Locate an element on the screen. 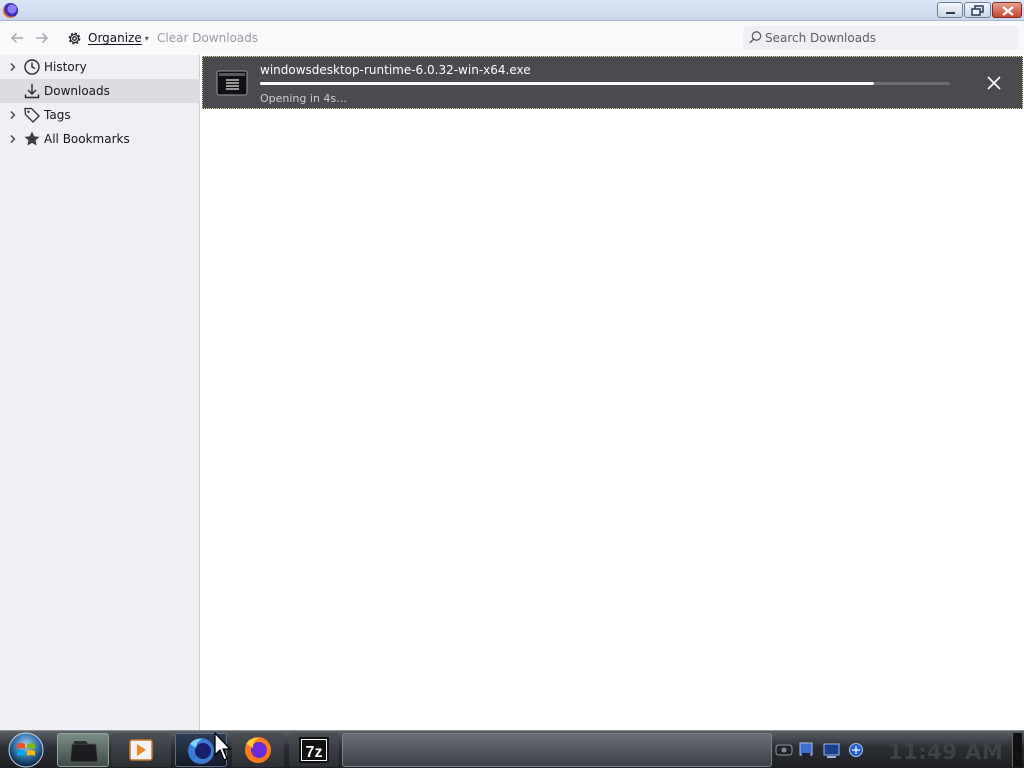 Image resolution: width=1024 pixels, height=768 pixels. show-desktop-button is located at coordinates (1017, 750).